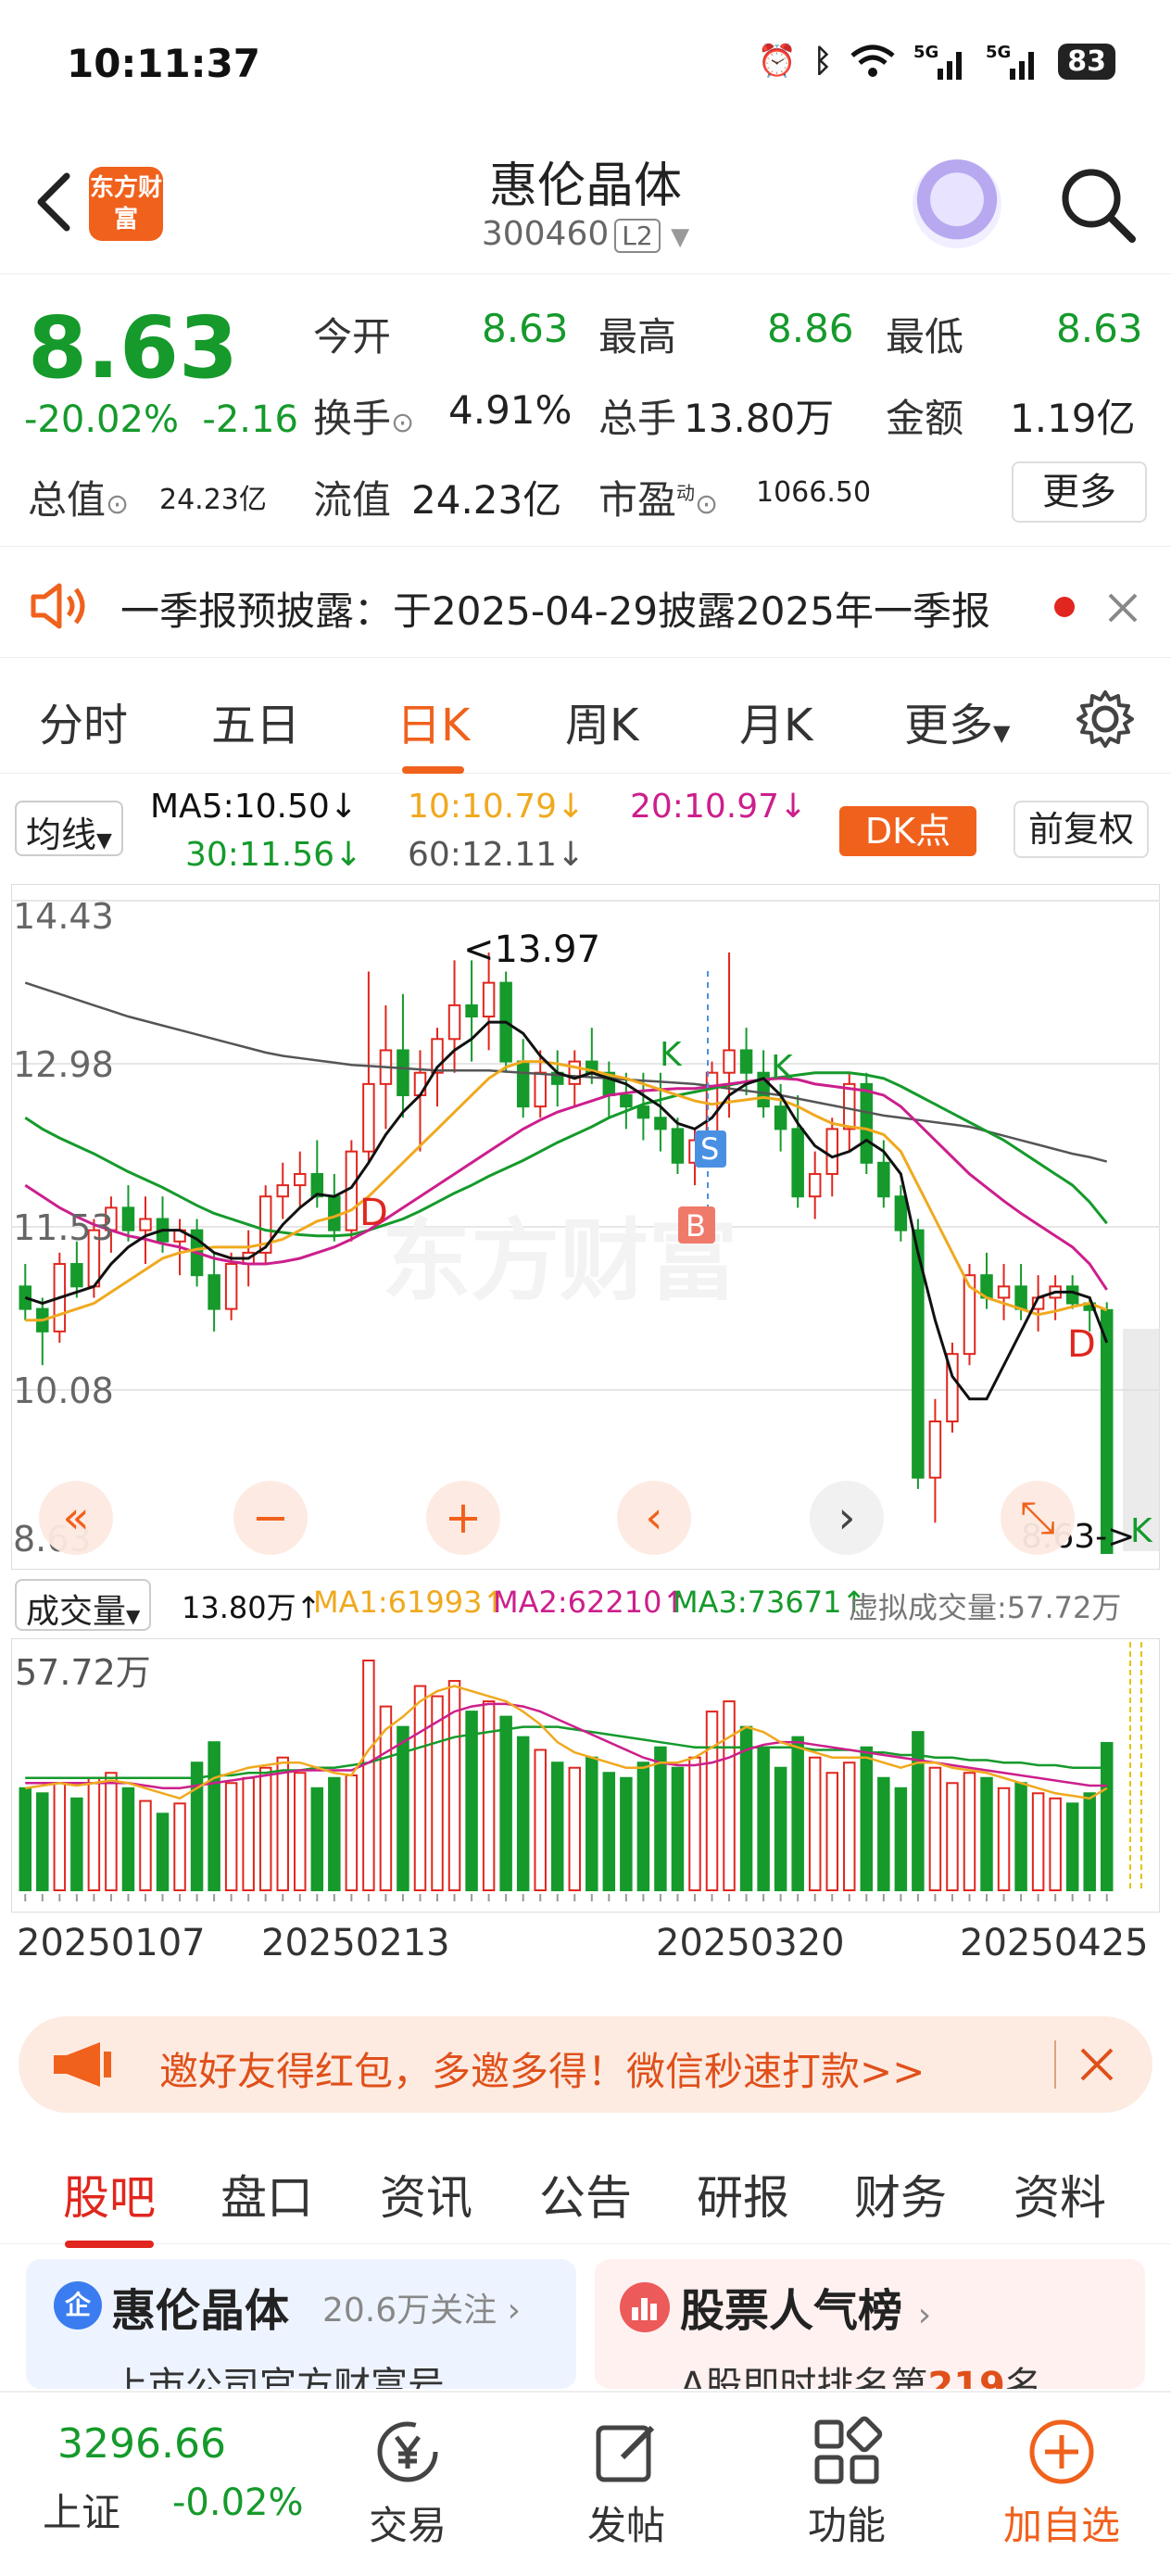 This screenshot has height=2576, width=1171. Describe the element at coordinates (1079, 492) in the screenshot. I see `more-quote-button: 更多` at that location.